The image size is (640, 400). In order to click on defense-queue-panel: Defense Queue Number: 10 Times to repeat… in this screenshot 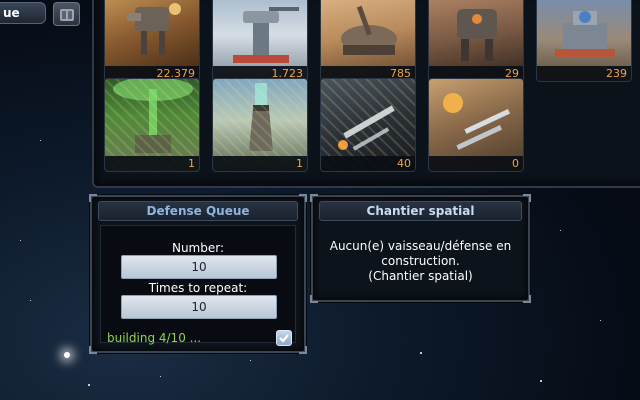, I will do `click(198, 274)`.